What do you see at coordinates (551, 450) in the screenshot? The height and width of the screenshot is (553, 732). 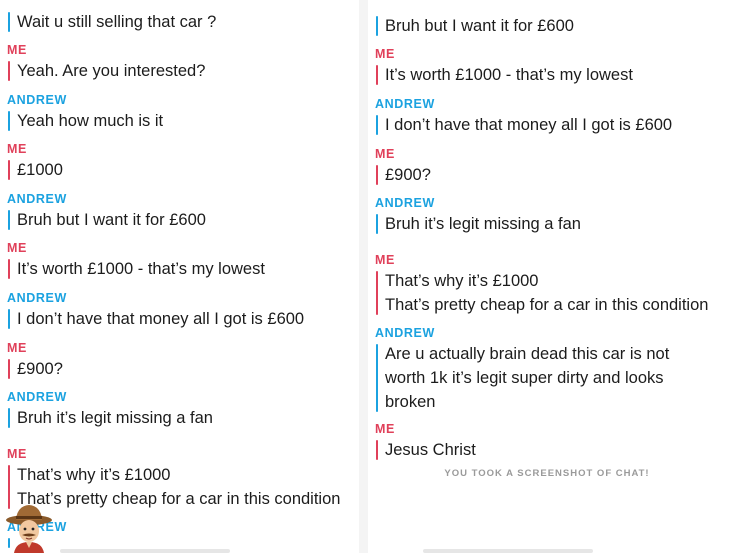 I see `message-text: Jesus Christ` at bounding box center [551, 450].